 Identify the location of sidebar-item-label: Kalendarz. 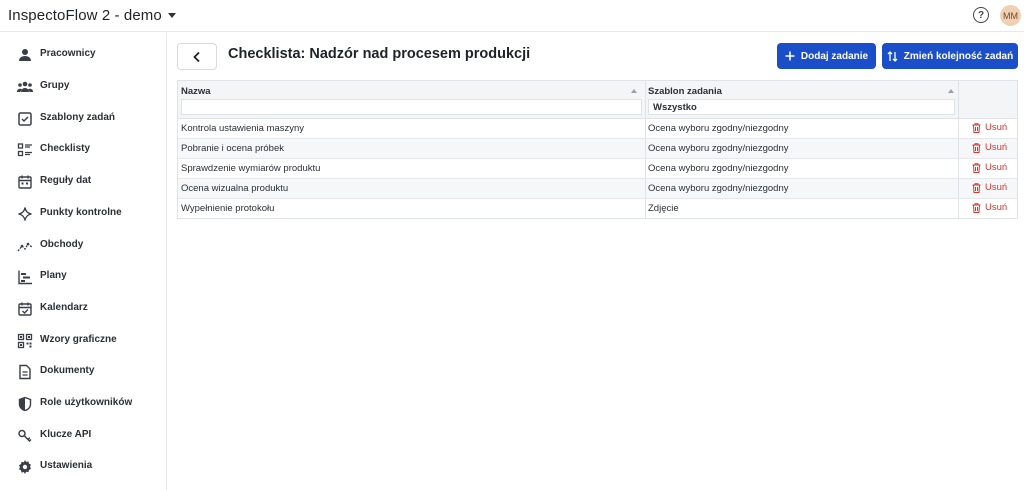
(64, 307).